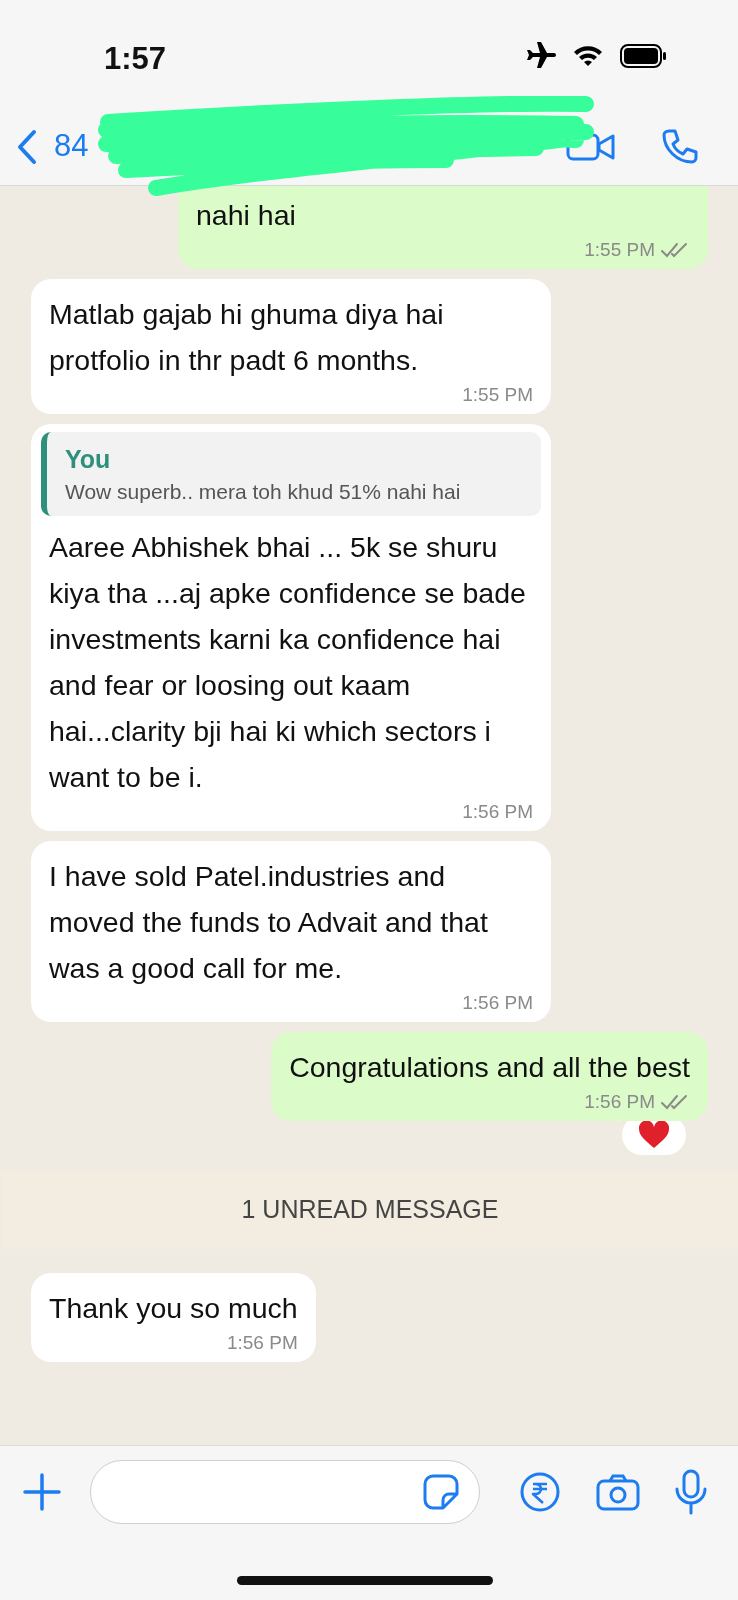 Image resolution: width=738 pixels, height=1600 pixels. Describe the element at coordinates (27, 146) in the screenshot. I see `chevron-left-icon` at that location.